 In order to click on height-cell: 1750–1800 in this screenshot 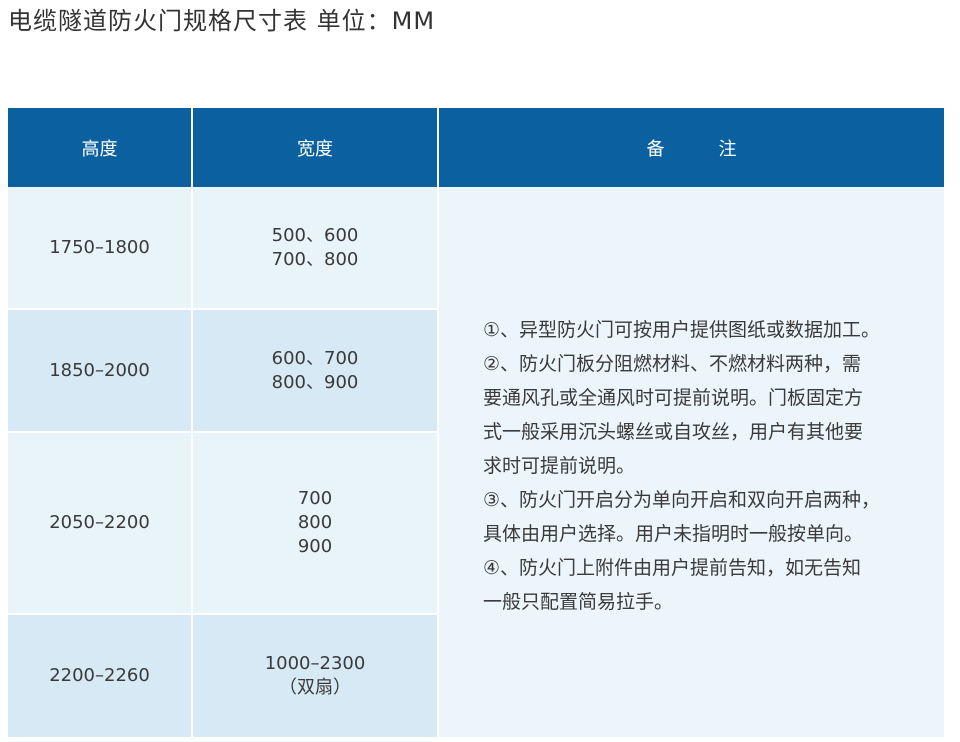, I will do `click(100, 248)`.